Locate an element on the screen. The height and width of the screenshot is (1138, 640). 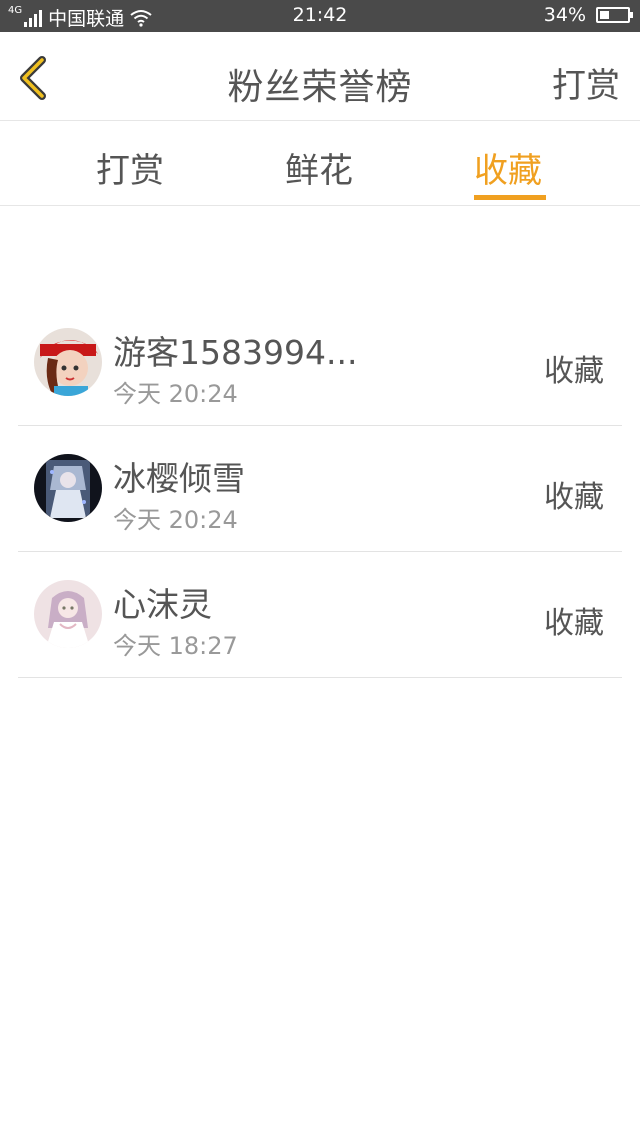
battery-percent: 34% is located at coordinates (564, 15).